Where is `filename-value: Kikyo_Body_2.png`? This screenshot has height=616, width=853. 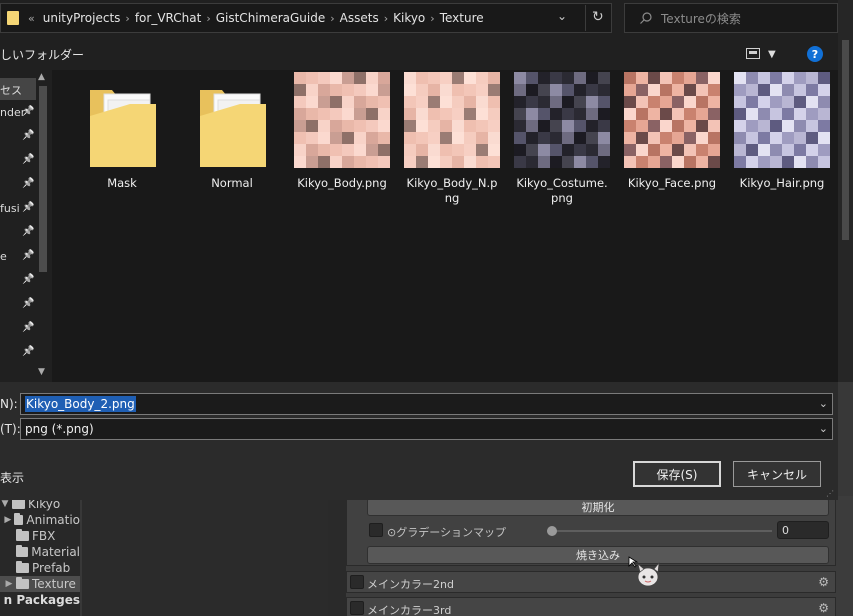
filename-value: Kikyo_Body_2.png is located at coordinates (80, 404).